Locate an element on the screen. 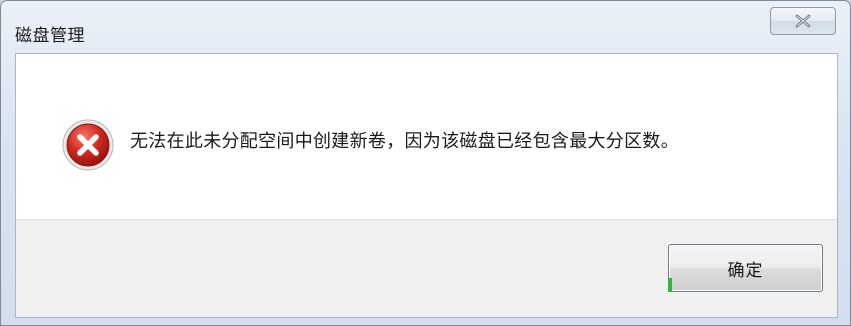  window-title: 磁盘管理 is located at coordinates (50, 36).